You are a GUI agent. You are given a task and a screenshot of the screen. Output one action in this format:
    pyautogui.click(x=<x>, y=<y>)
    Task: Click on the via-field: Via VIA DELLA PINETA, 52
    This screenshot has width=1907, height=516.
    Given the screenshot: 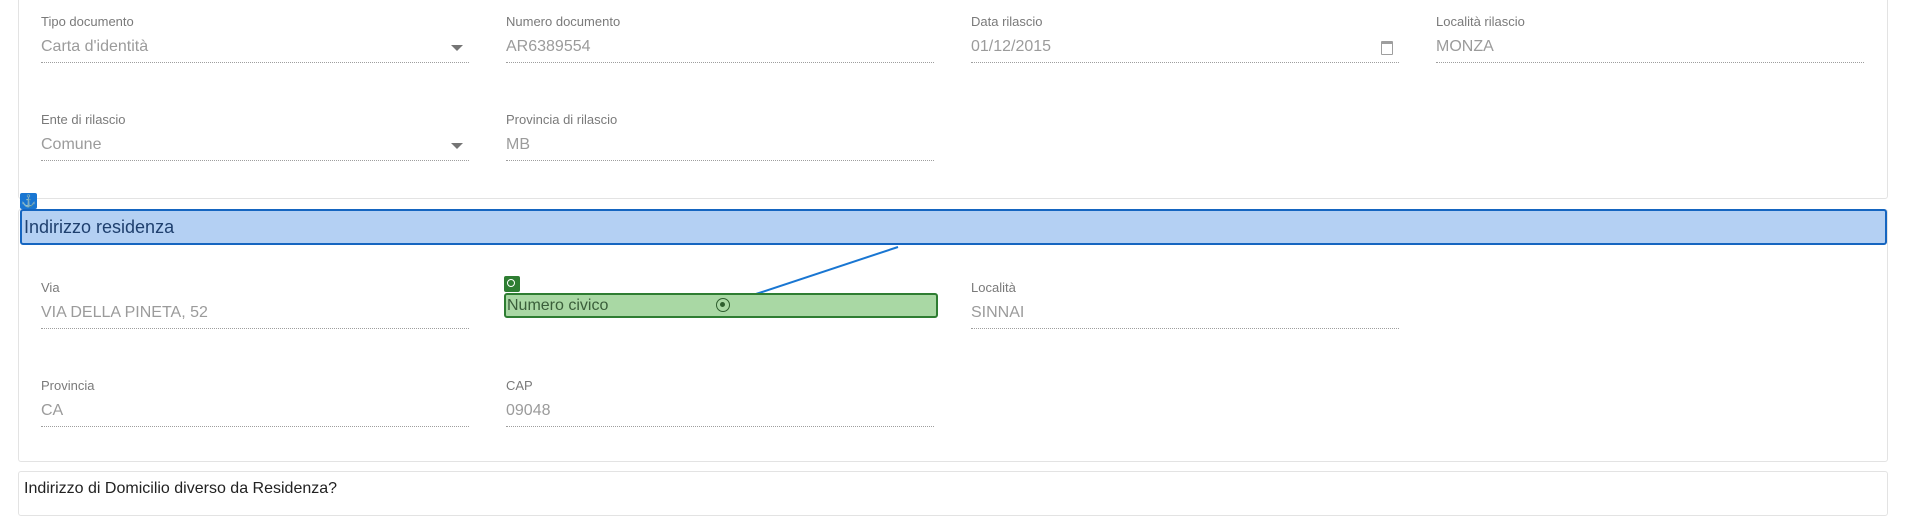 What is the action you would take?
    pyautogui.click(x=255, y=304)
    